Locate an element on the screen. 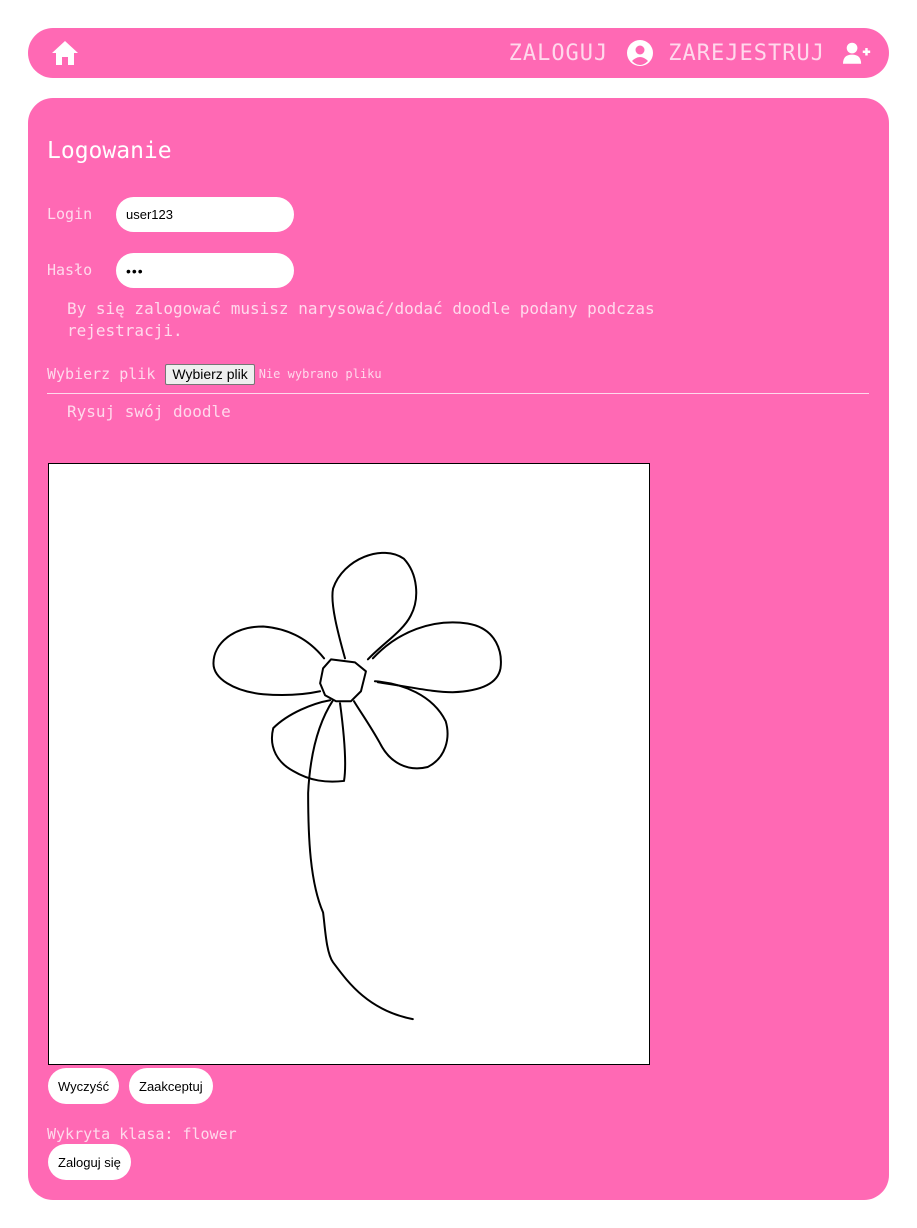  nav-links: ZALOGUJ ZAREJESTRUJ is located at coordinates (690, 53).